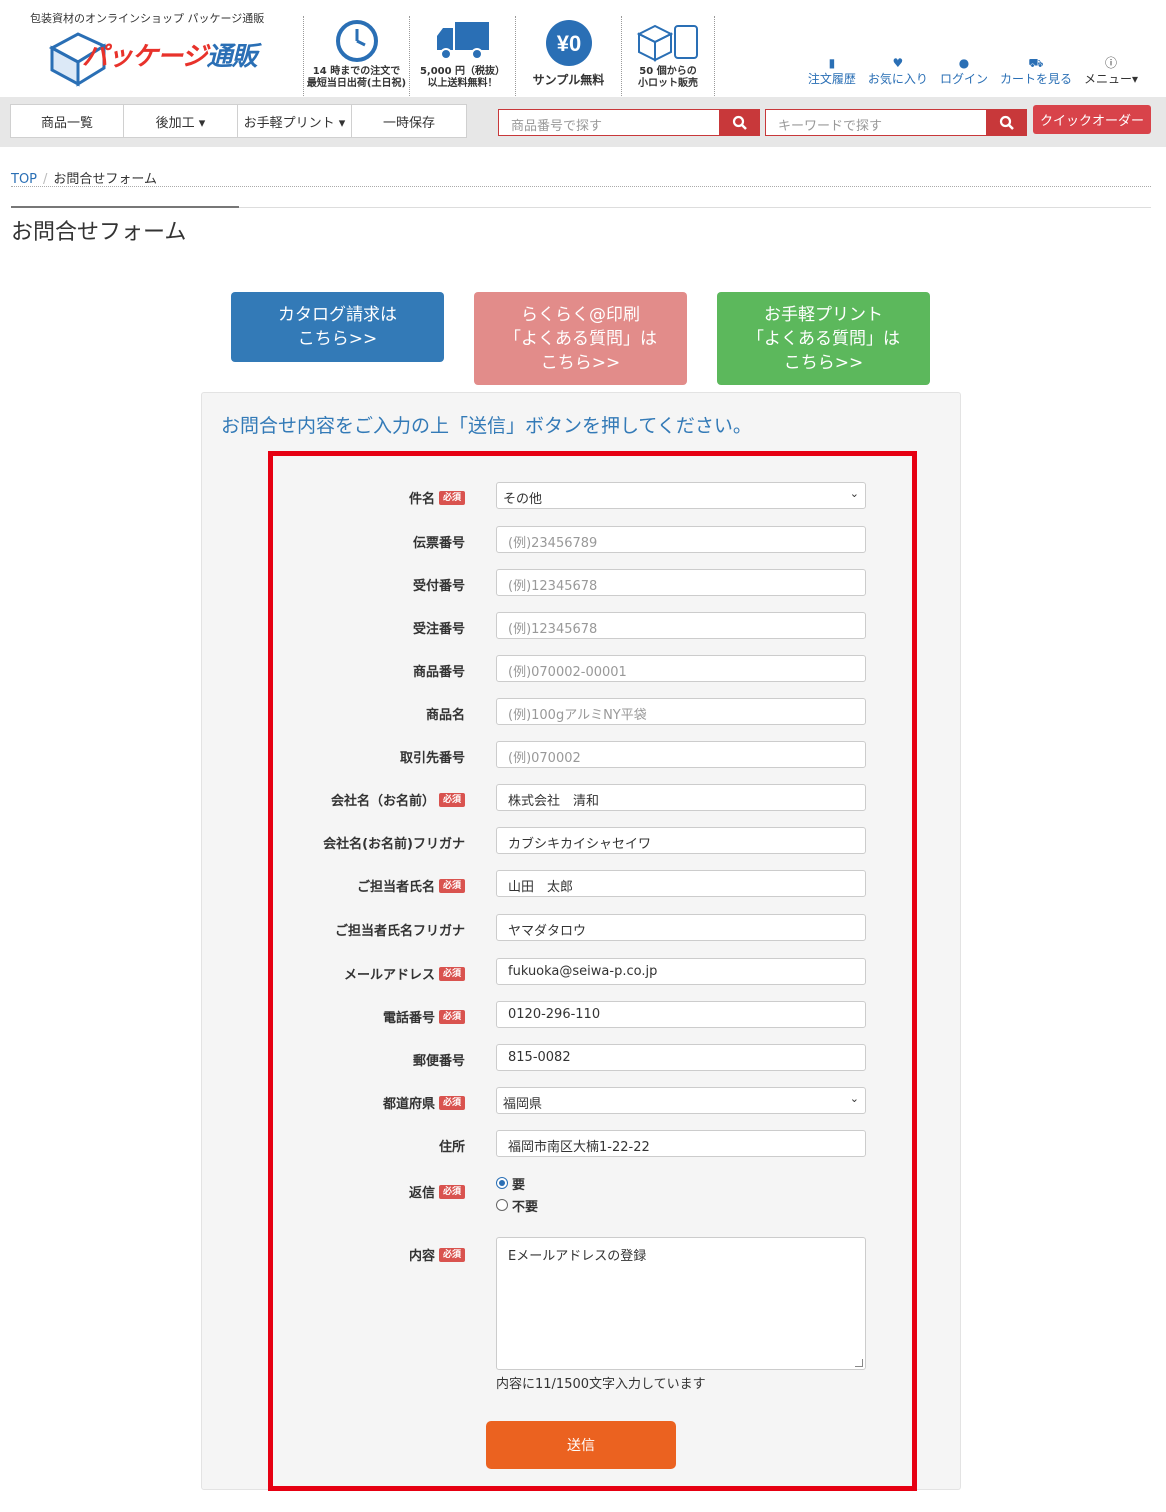 The height and width of the screenshot is (1512, 1166). What do you see at coordinates (408, 1018) in the screenshot?
I see `phone-label: 電話番号` at bounding box center [408, 1018].